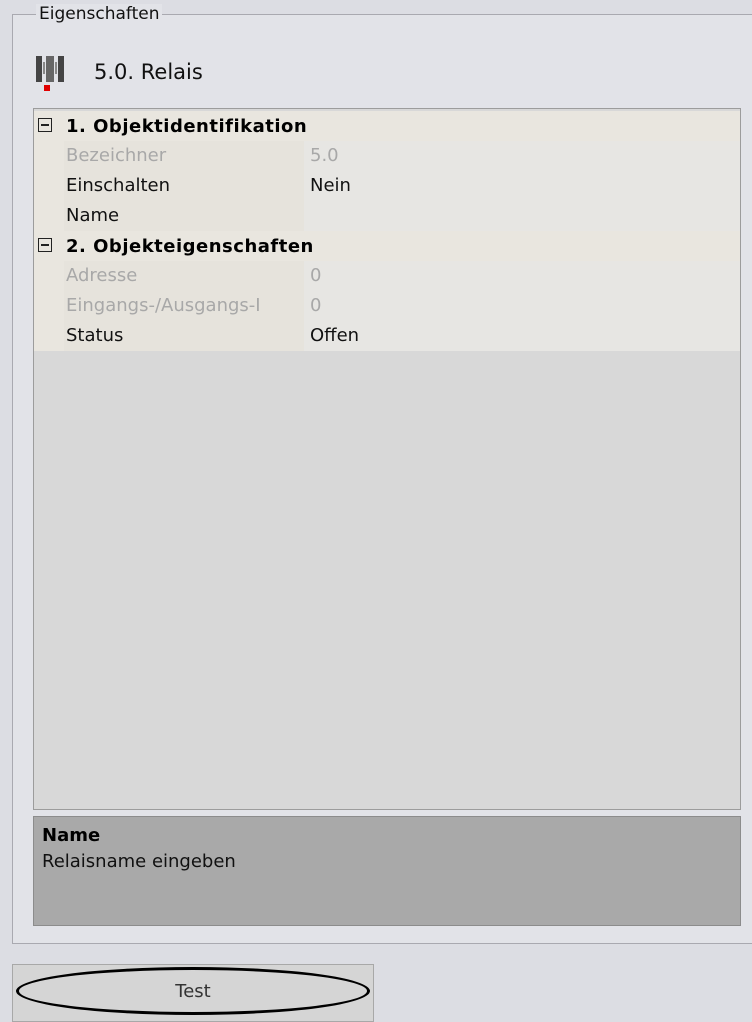 The height and width of the screenshot is (1022, 752). I want to click on test-button-area: Test, so click(193, 993).